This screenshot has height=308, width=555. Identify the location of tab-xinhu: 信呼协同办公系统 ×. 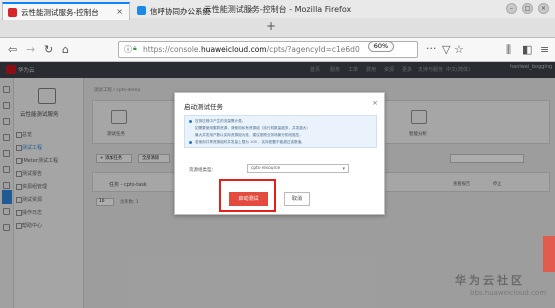
(196, 11).